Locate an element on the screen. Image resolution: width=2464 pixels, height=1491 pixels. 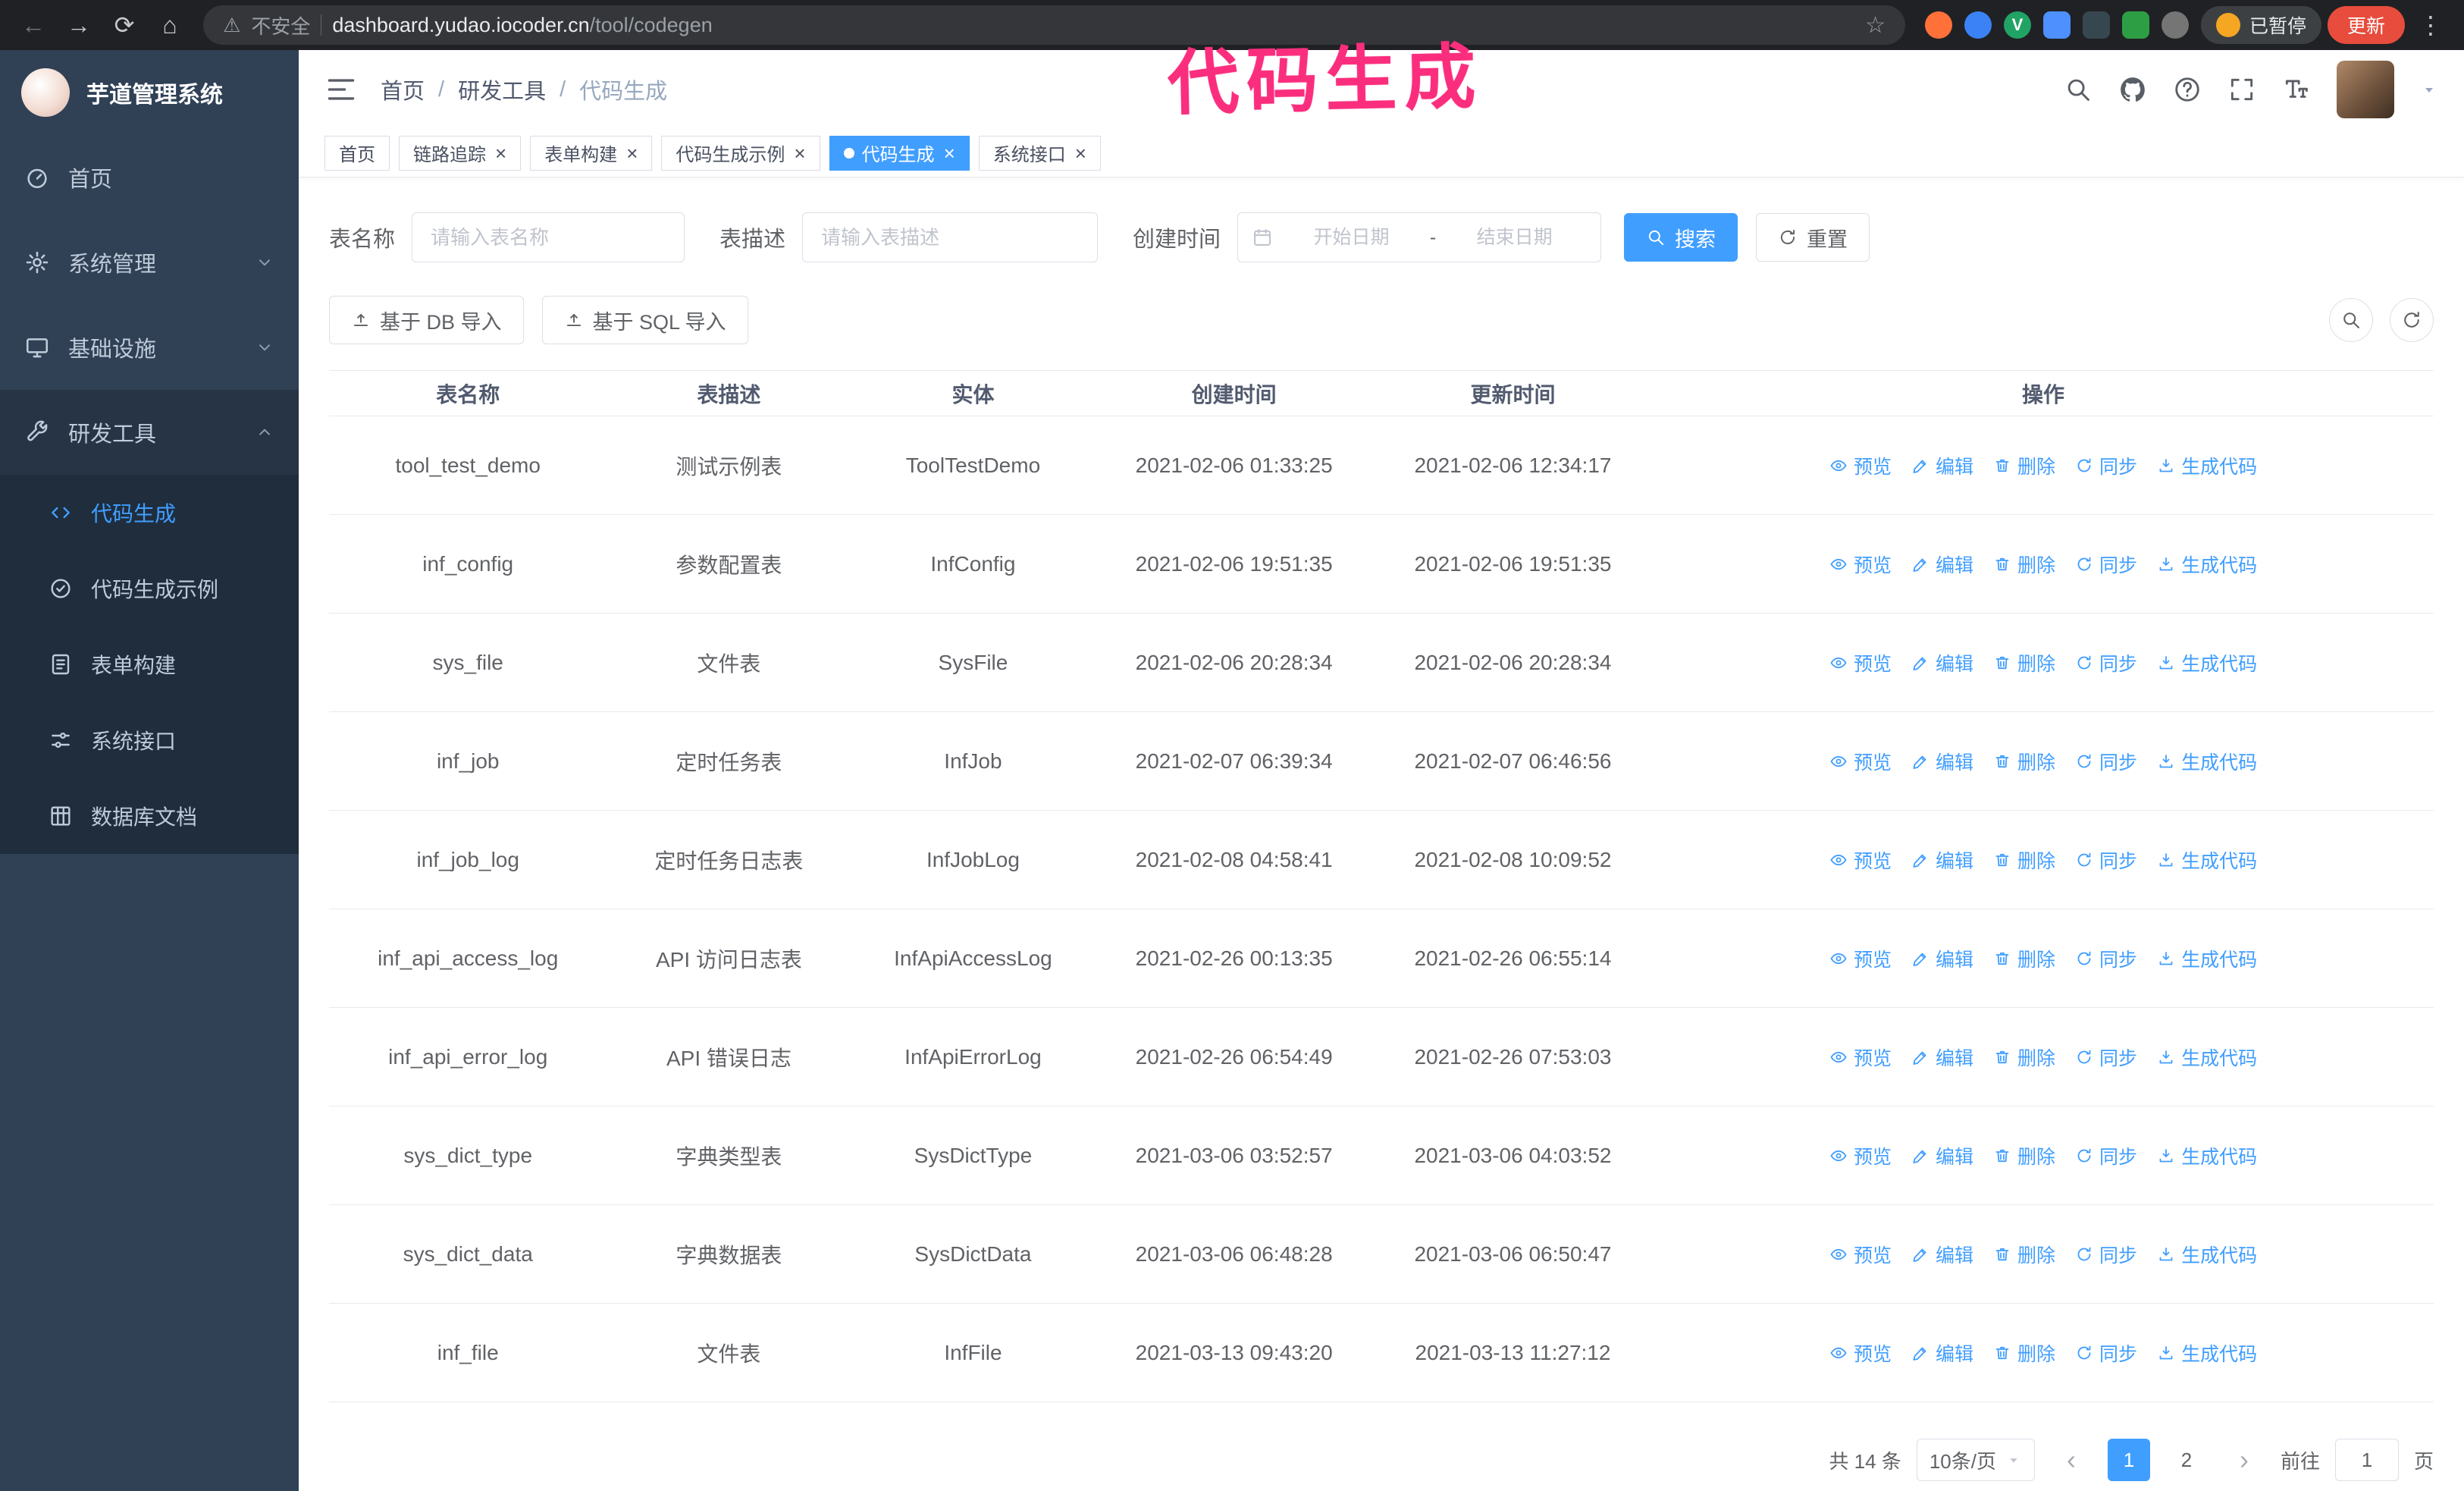
github-icon is located at coordinates (2133, 89).